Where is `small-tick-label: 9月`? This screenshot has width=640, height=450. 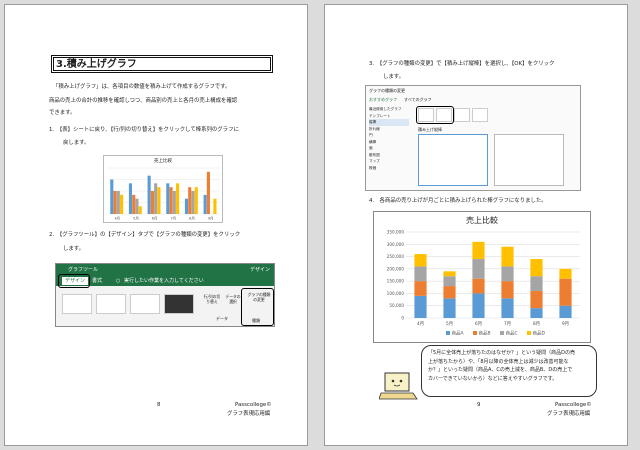
small-tick-label: 9月 is located at coordinates (211, 218).